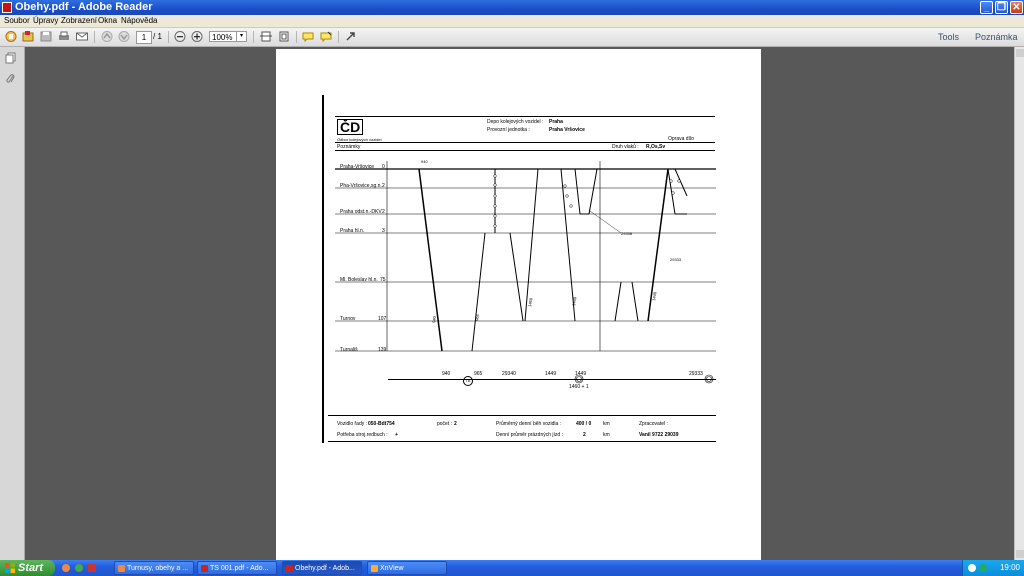  Describe the element at coordinates (222, 37) in the screenshot. I see `zoom-value: 100%` at that location.